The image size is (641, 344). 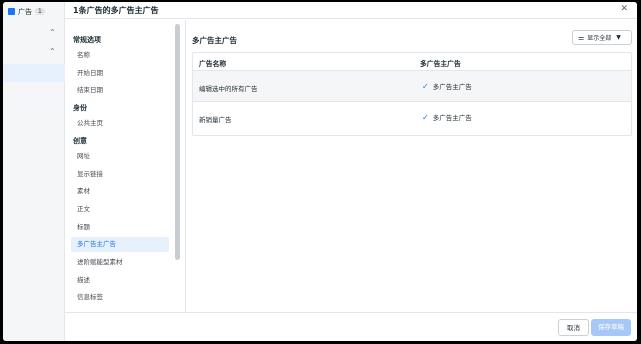 What do you see at coordinates (120, 156) in the screenshot?
I see `sidenav-item: 网址` at bounding box center [120, 156].